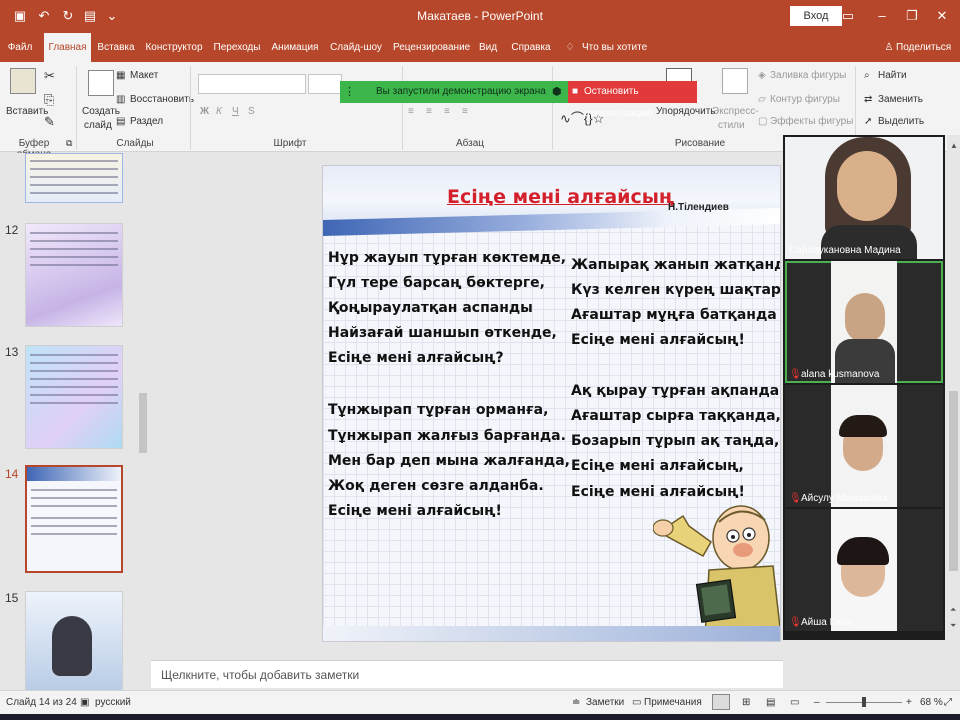 The height and width of the screenshot is (720, 960). I want to click on bold-button: Ж, so click(204, 111).